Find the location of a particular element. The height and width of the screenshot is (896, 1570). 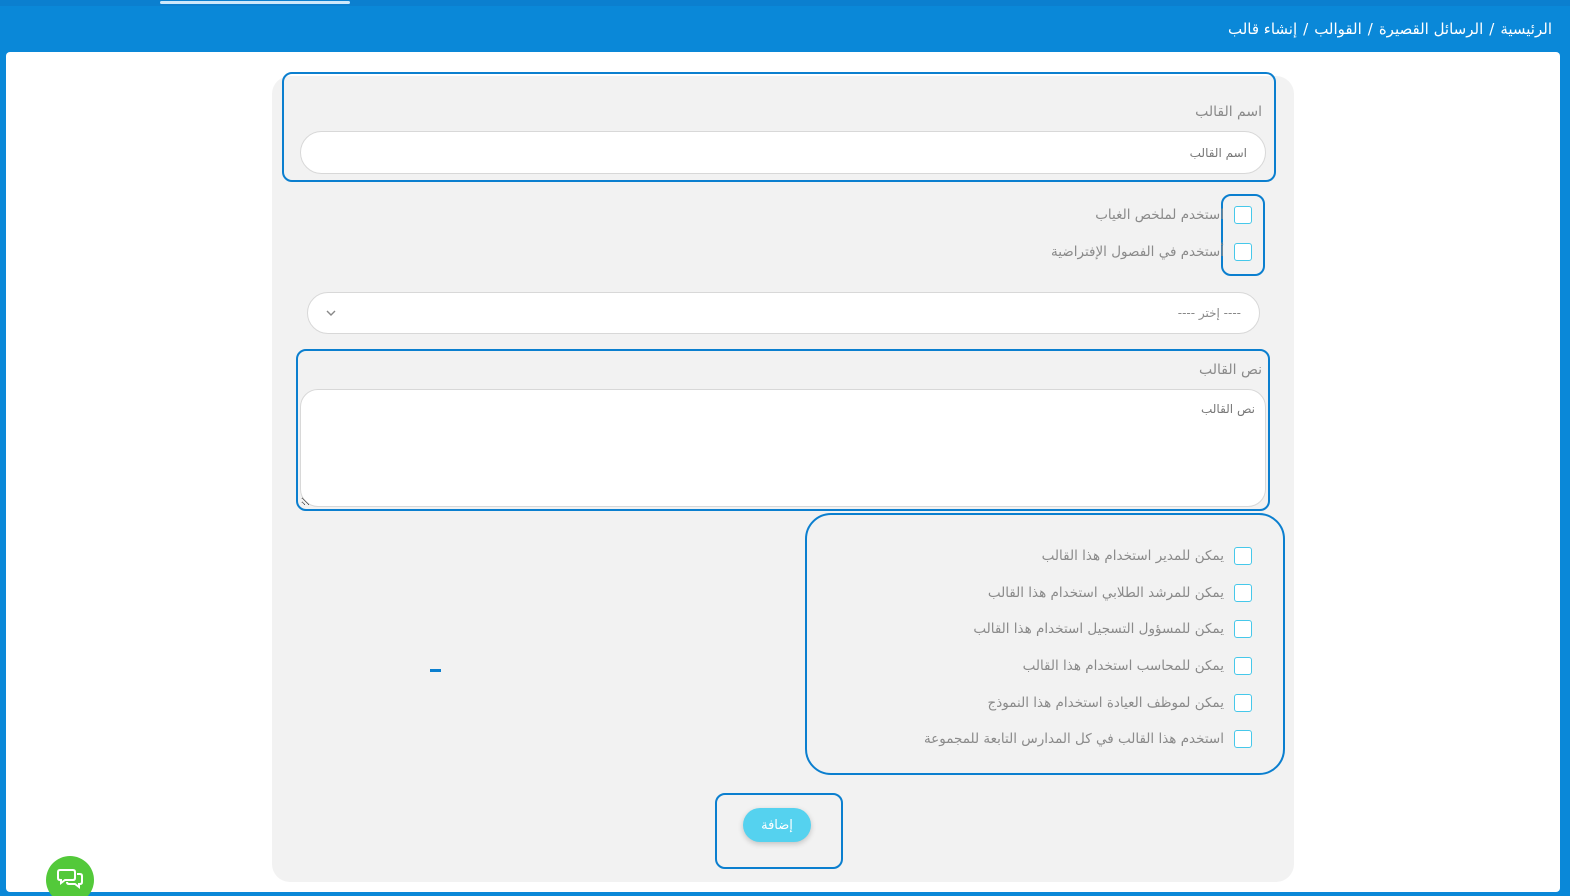

top-strip-indicator is located at coordinates (255, 2).